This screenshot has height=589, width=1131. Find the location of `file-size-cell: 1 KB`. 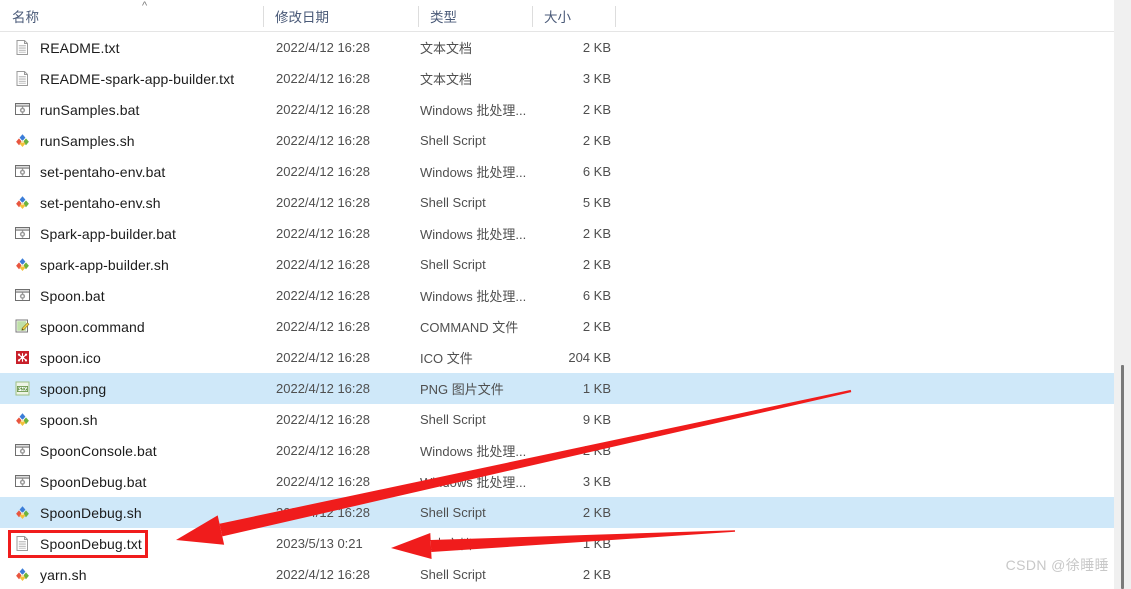

file-size-cell: 1 KB is located at coordinates (596, 388).